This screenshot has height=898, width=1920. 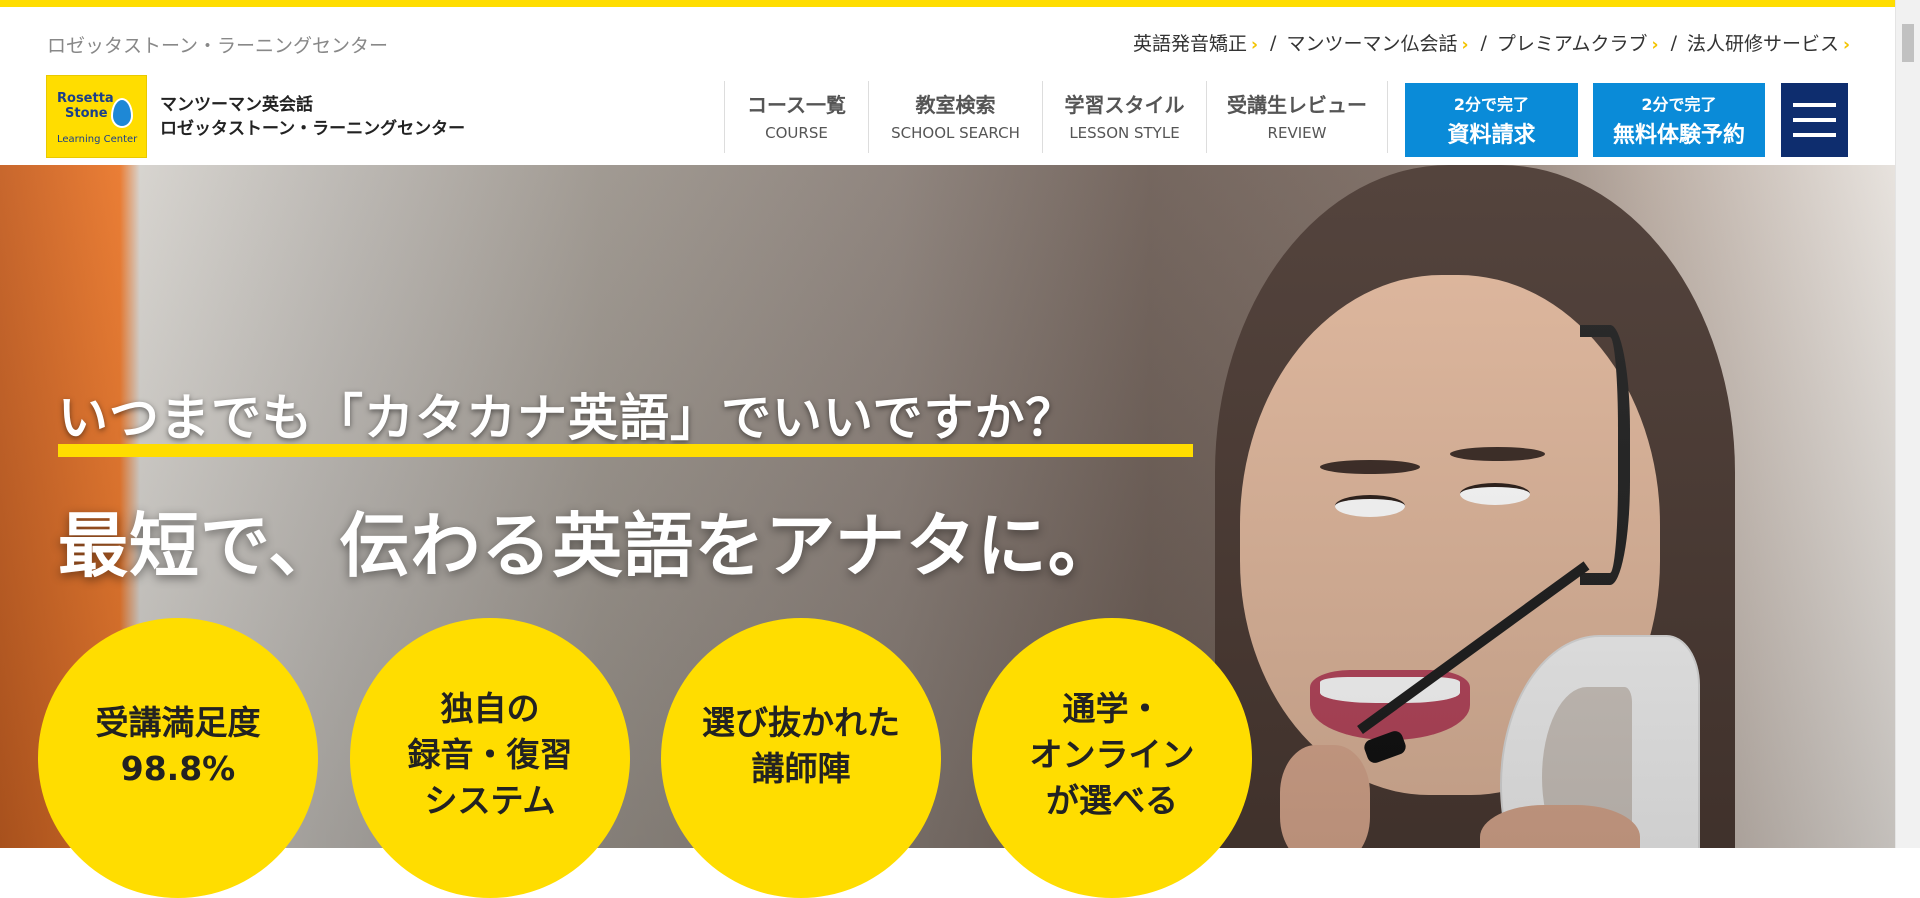 I want to click on nav-item-lesson-style: 学習スタイル LESSON STYLE, so click(x=1124, y=117).